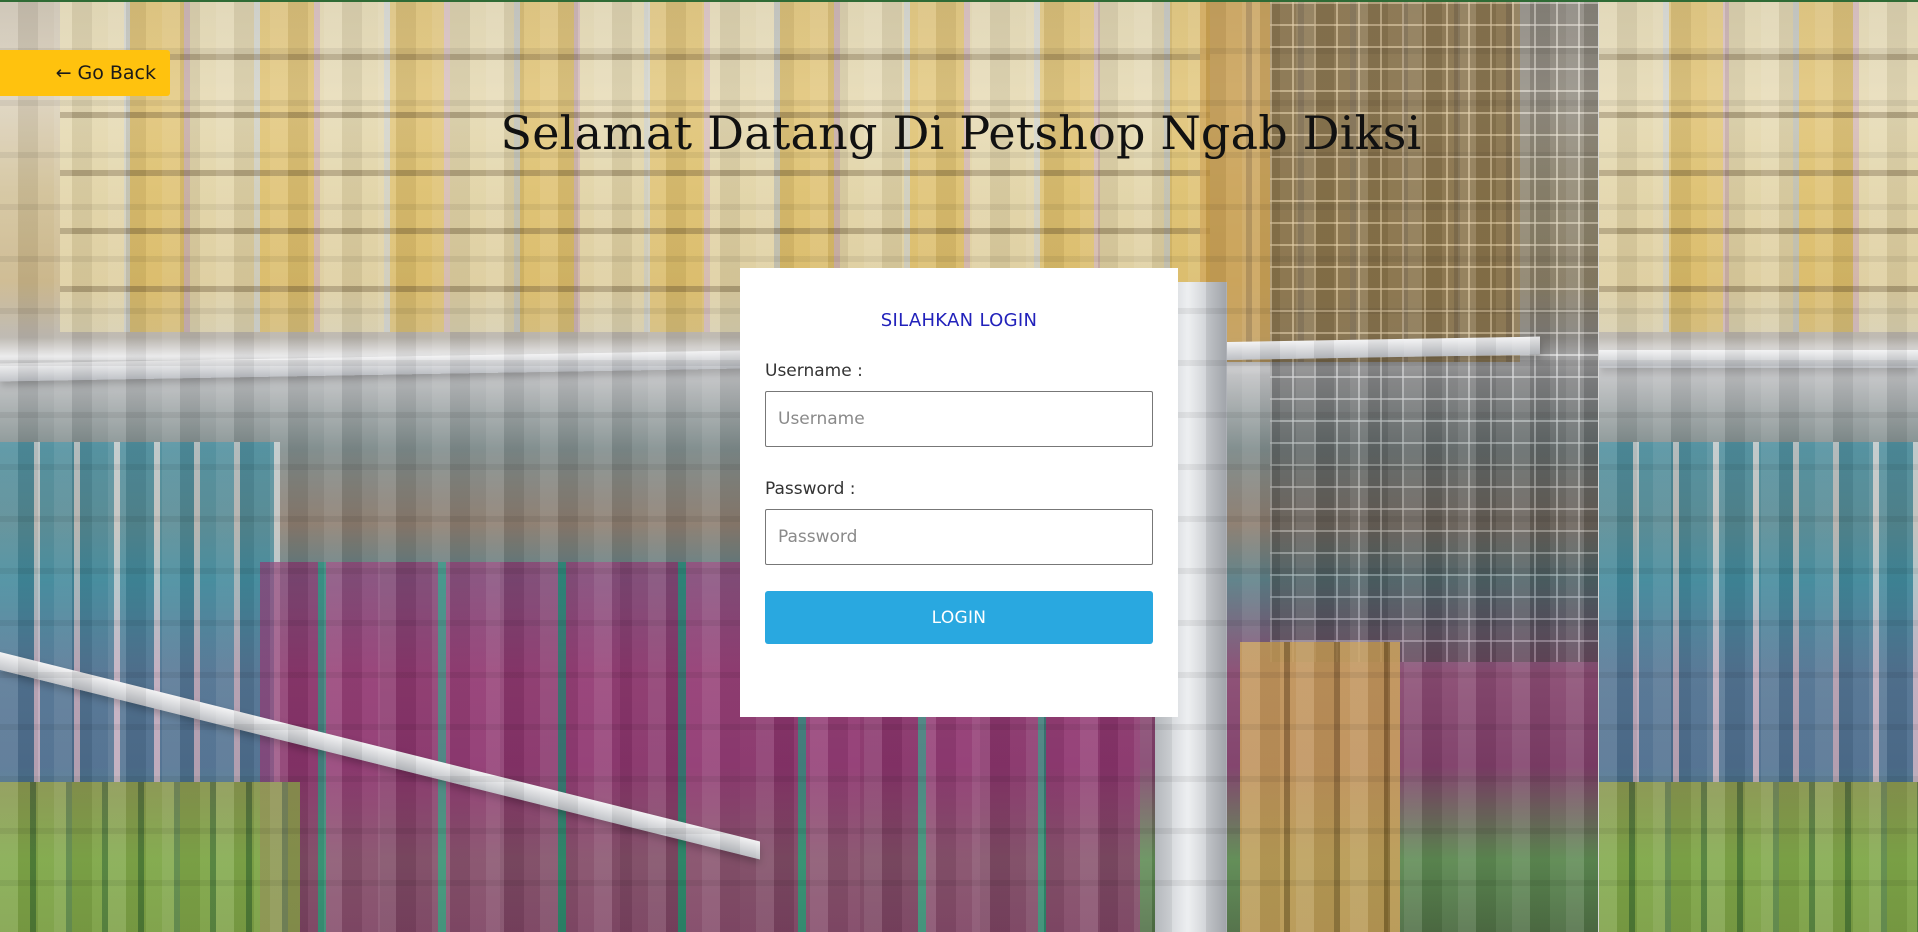 The height and width of the screenshot is (932, 1918). Describe the element at coordinates (810, 489) in the screenshot. I see `password-label: Password :` at that location.